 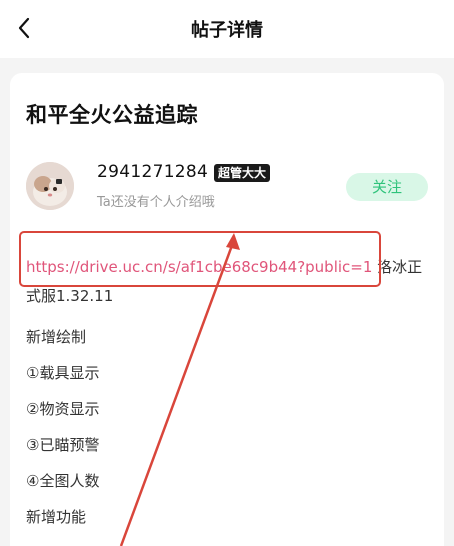 I want to click on avatar, so click(x=50, y=186).